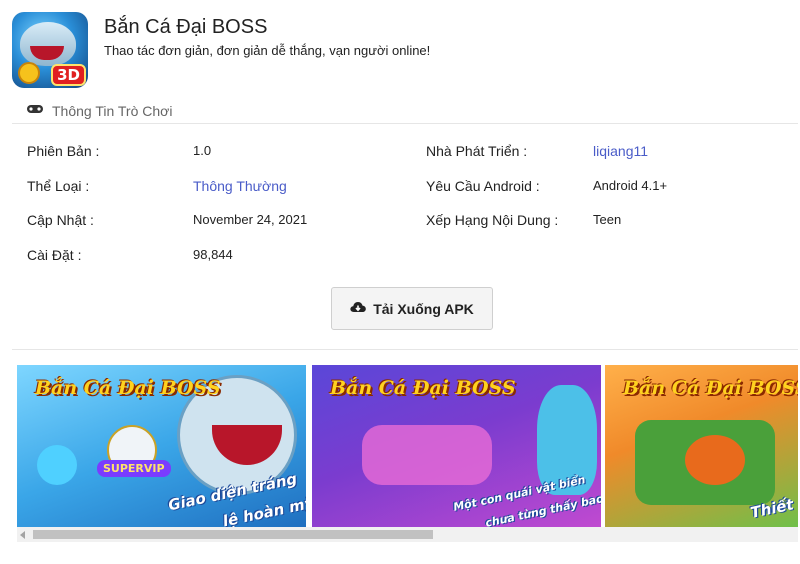  I want to click on rating-label: Xếp Hạng Nội Dung :, so click(492, 220).